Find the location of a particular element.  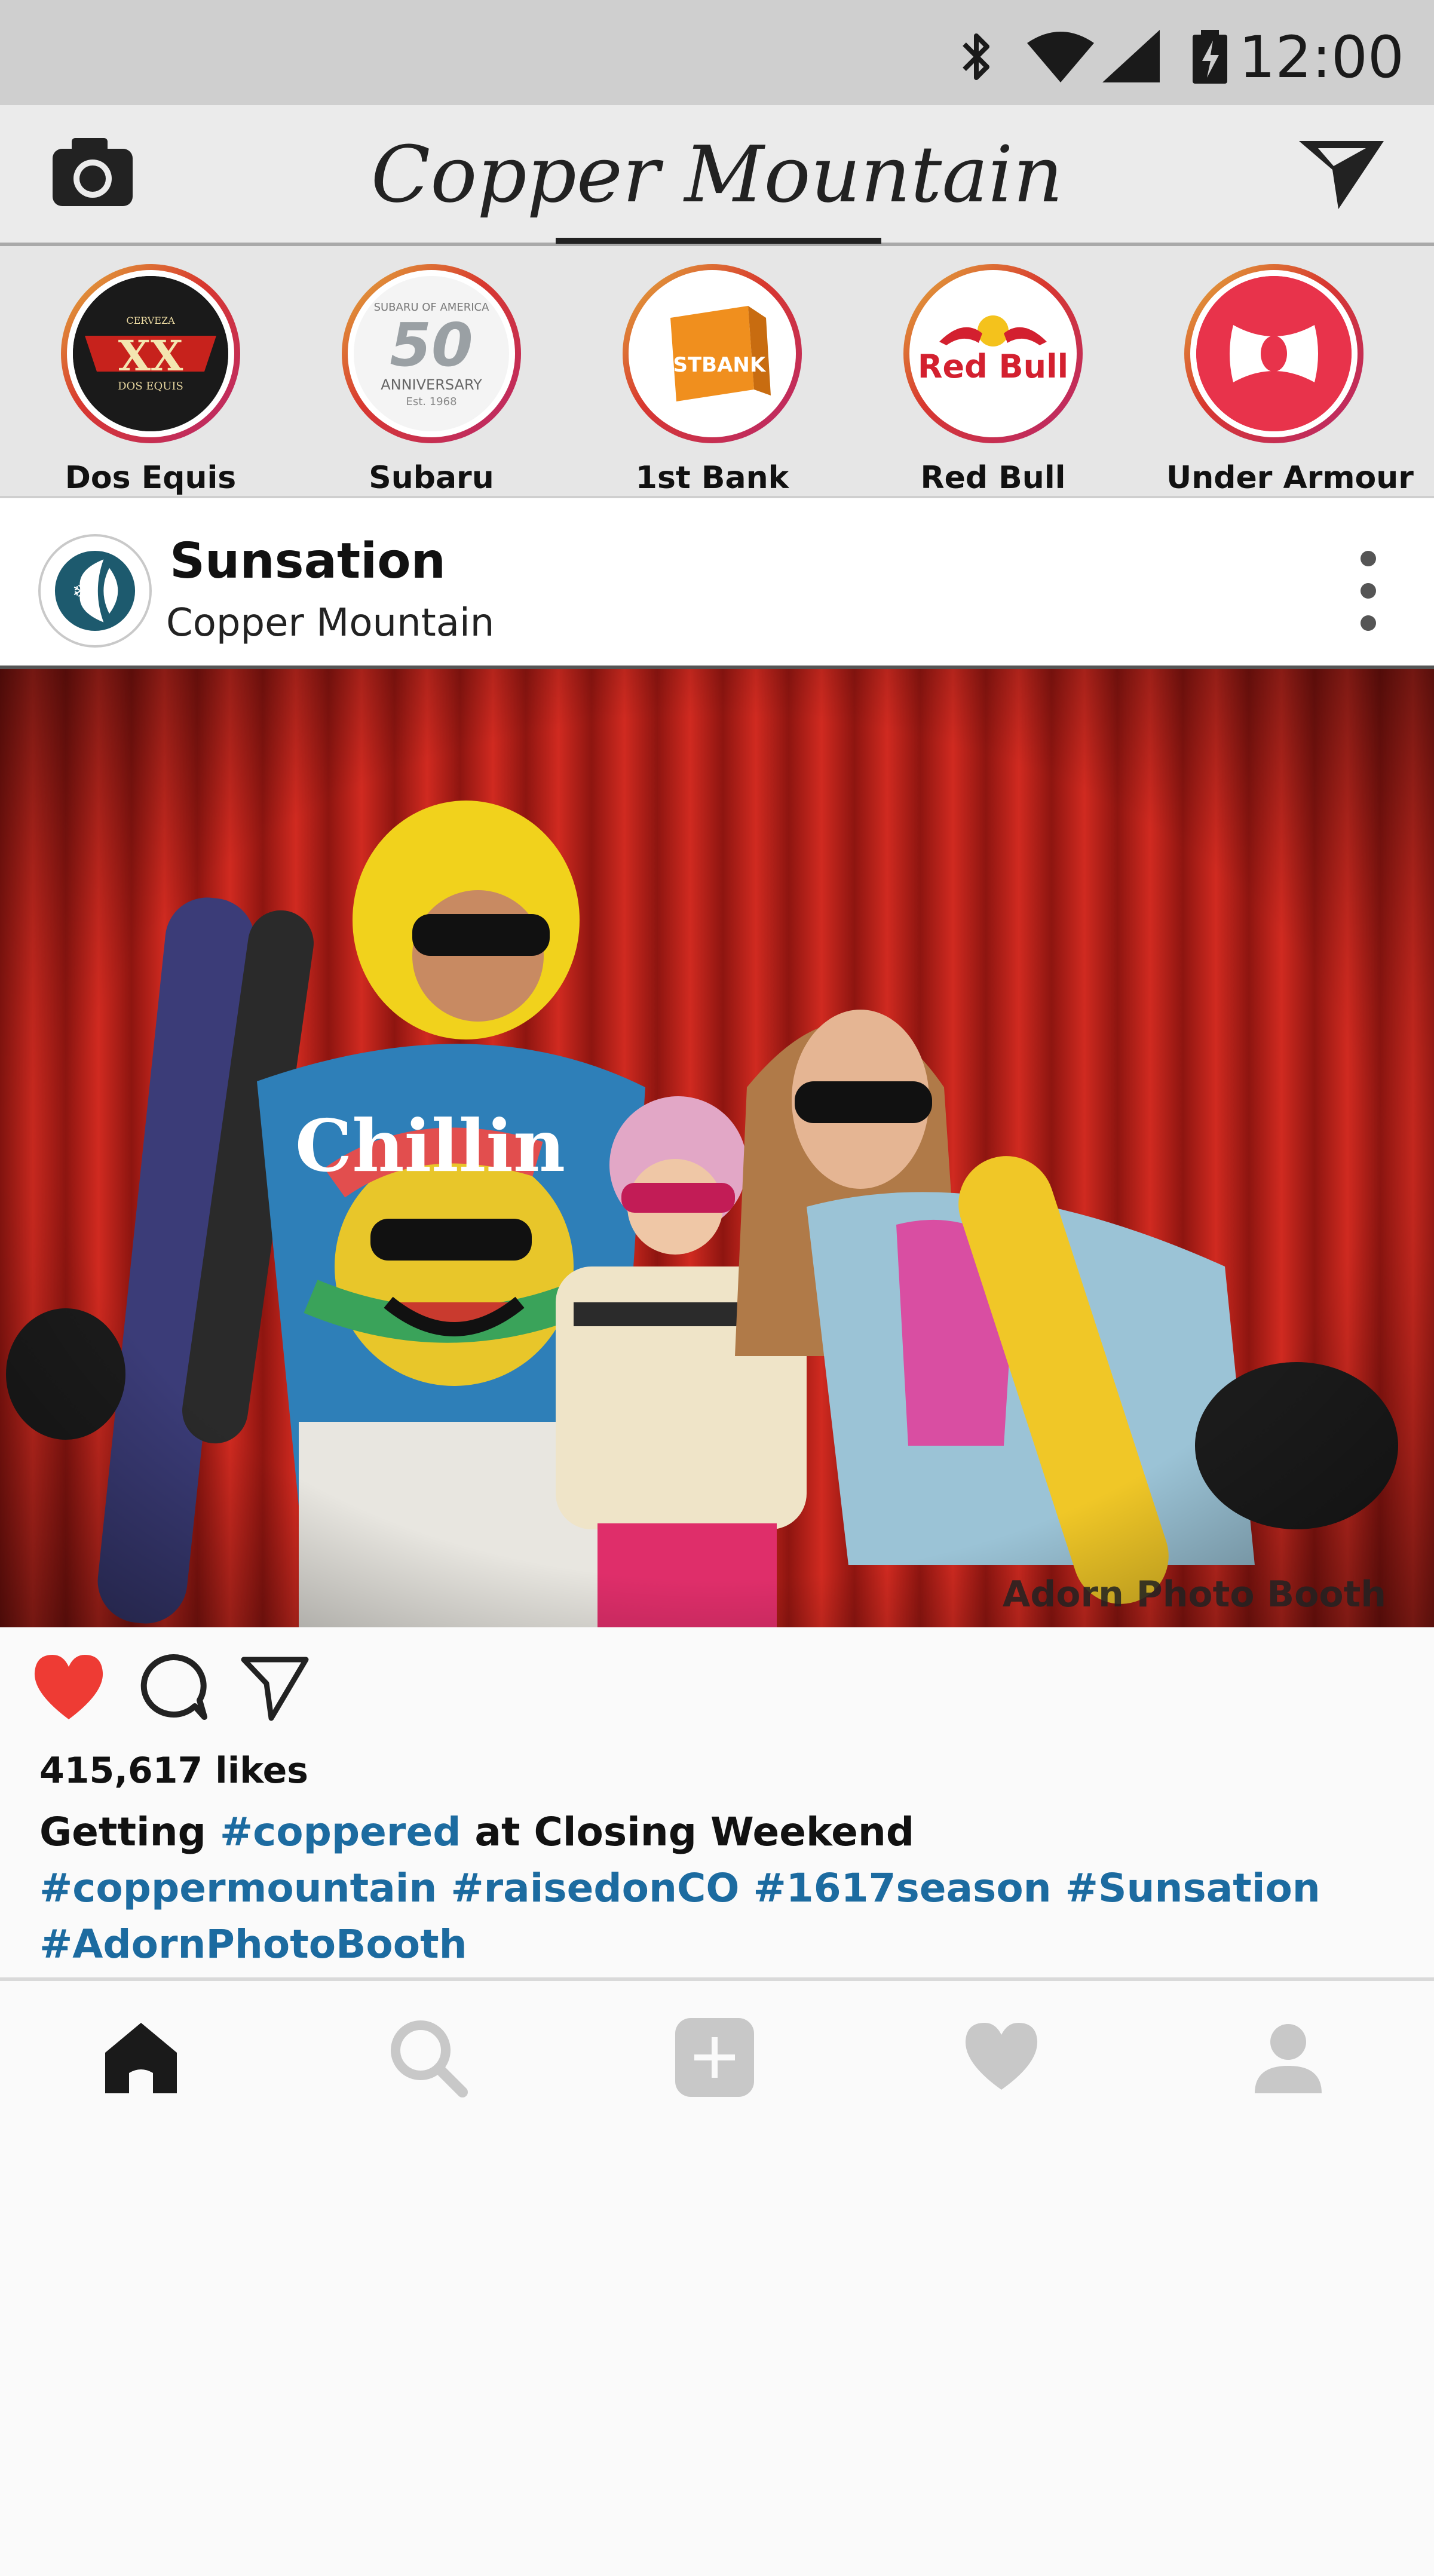

svg-text: CERVEZA is located at coordinates (150, 320).